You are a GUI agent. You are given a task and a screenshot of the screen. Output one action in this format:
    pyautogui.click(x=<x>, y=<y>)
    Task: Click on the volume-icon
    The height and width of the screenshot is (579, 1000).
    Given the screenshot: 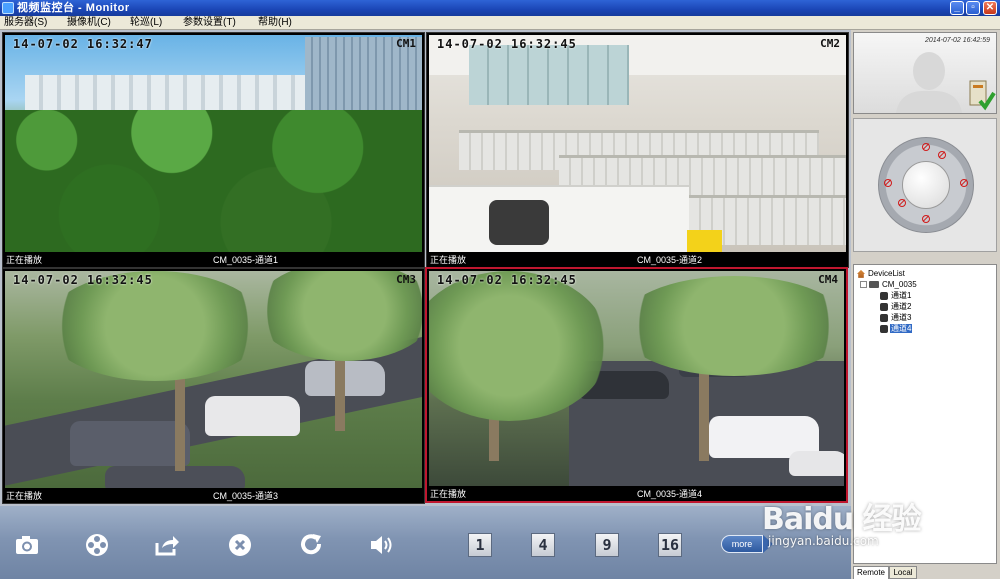 What is the action you would take?
    pyautogui.click(x=381, y=545)
    